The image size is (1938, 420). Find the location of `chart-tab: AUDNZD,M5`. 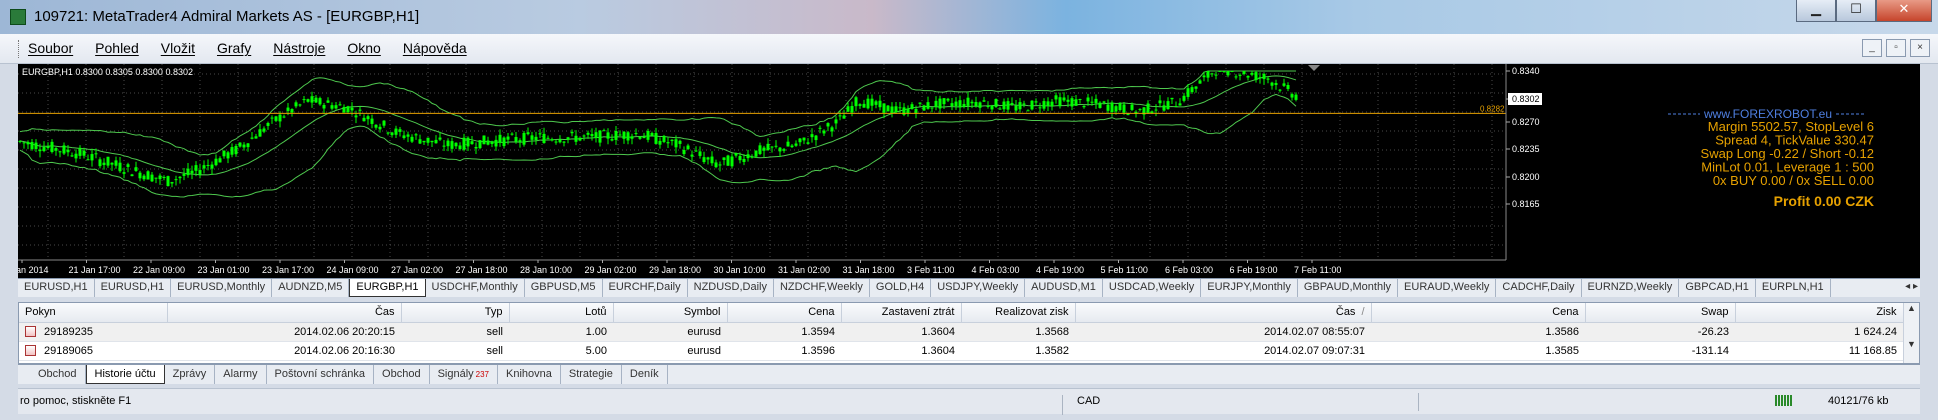

chart-tab: AUDNZD,M5 is located at coordinates (311, 288).